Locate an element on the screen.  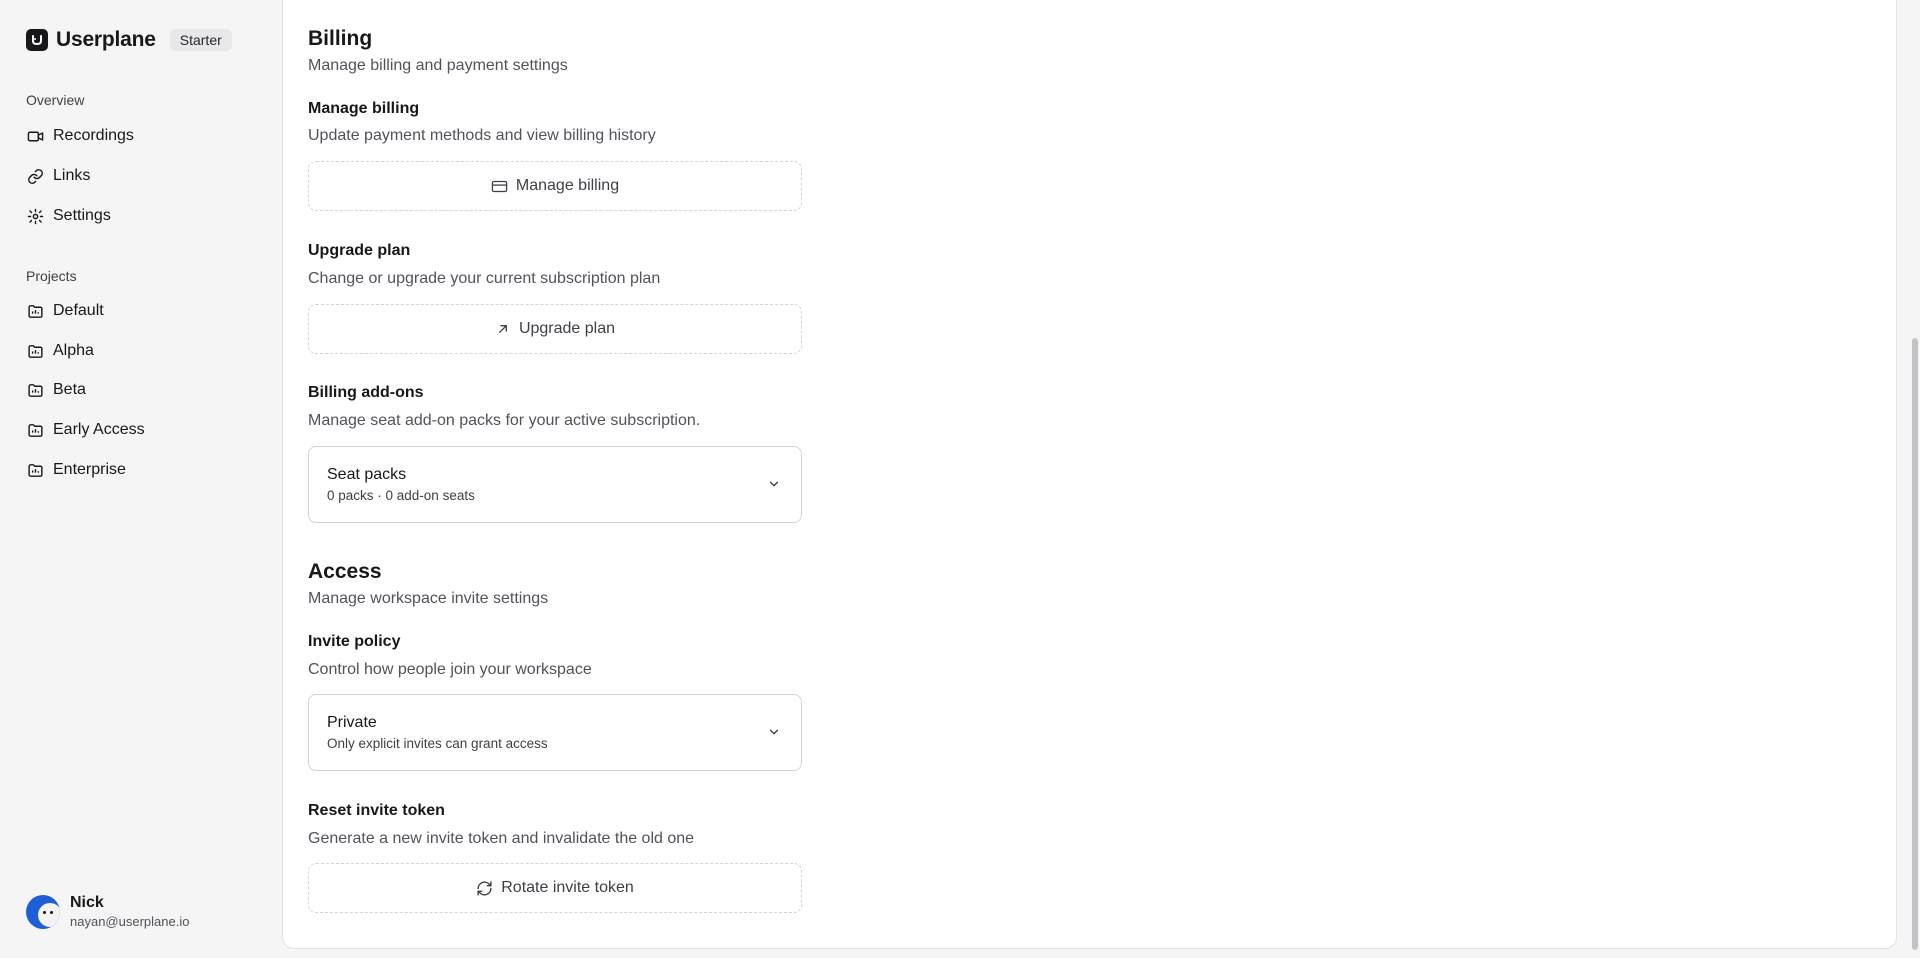
upgrade-plan-button-label: Upgrade plan is located at coordinates (567, 328).